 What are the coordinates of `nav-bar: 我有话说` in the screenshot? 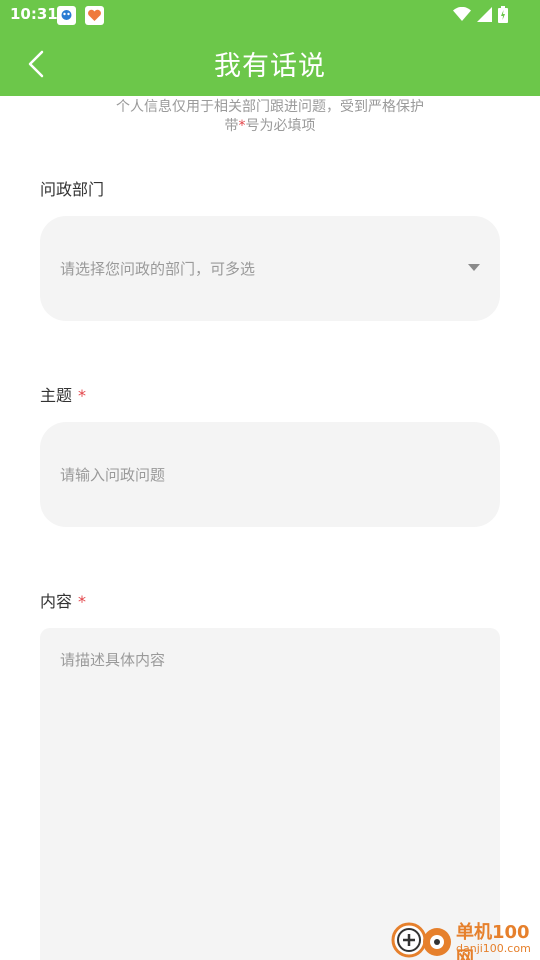 It's located at (270, 64).